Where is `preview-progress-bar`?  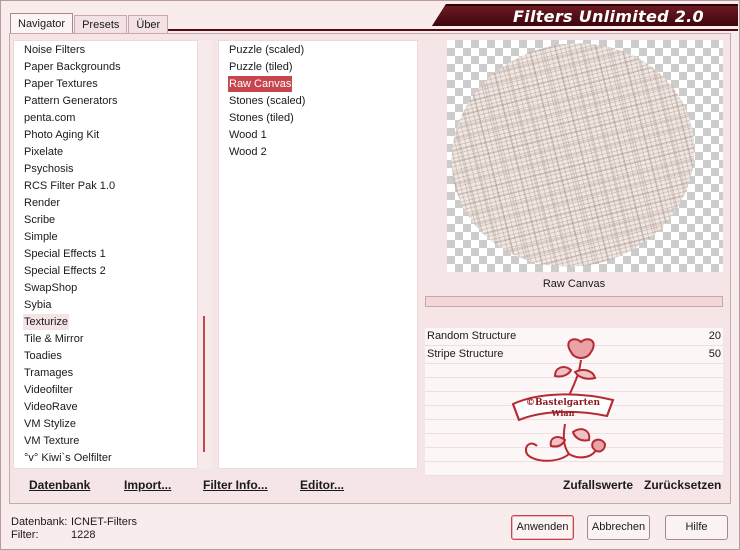 preview-progress-bar is located at coordinates (574, 301).